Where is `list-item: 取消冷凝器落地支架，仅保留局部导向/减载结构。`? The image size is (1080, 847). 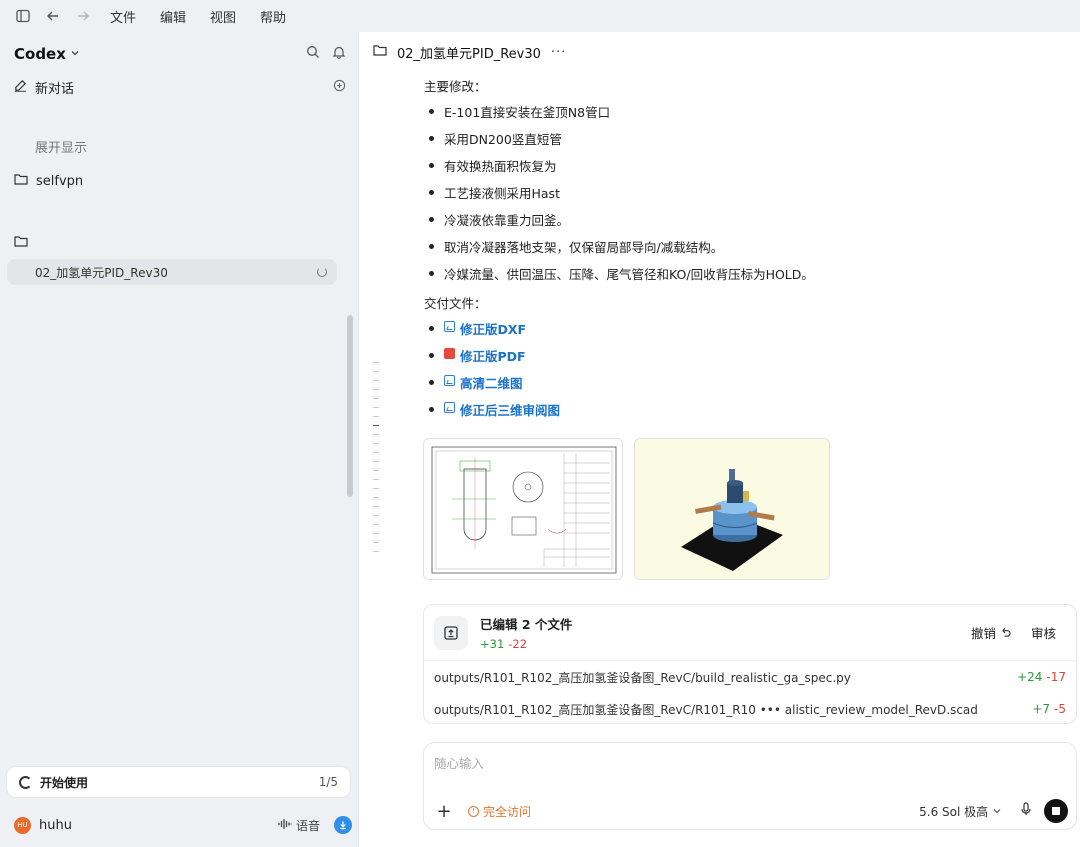
list-item: 取消冷凝器落地支架，仅保留局部导向/减载结构。 is located at coordinates (749, 250).